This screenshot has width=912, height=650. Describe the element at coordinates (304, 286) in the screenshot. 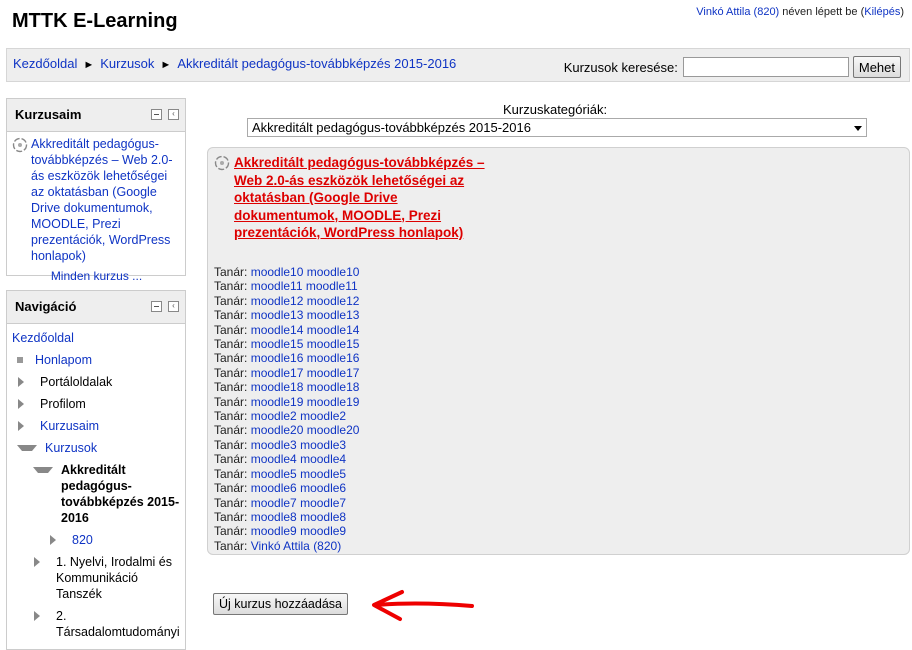

I see `teacher-link: moodle11 moodle11` at that location.